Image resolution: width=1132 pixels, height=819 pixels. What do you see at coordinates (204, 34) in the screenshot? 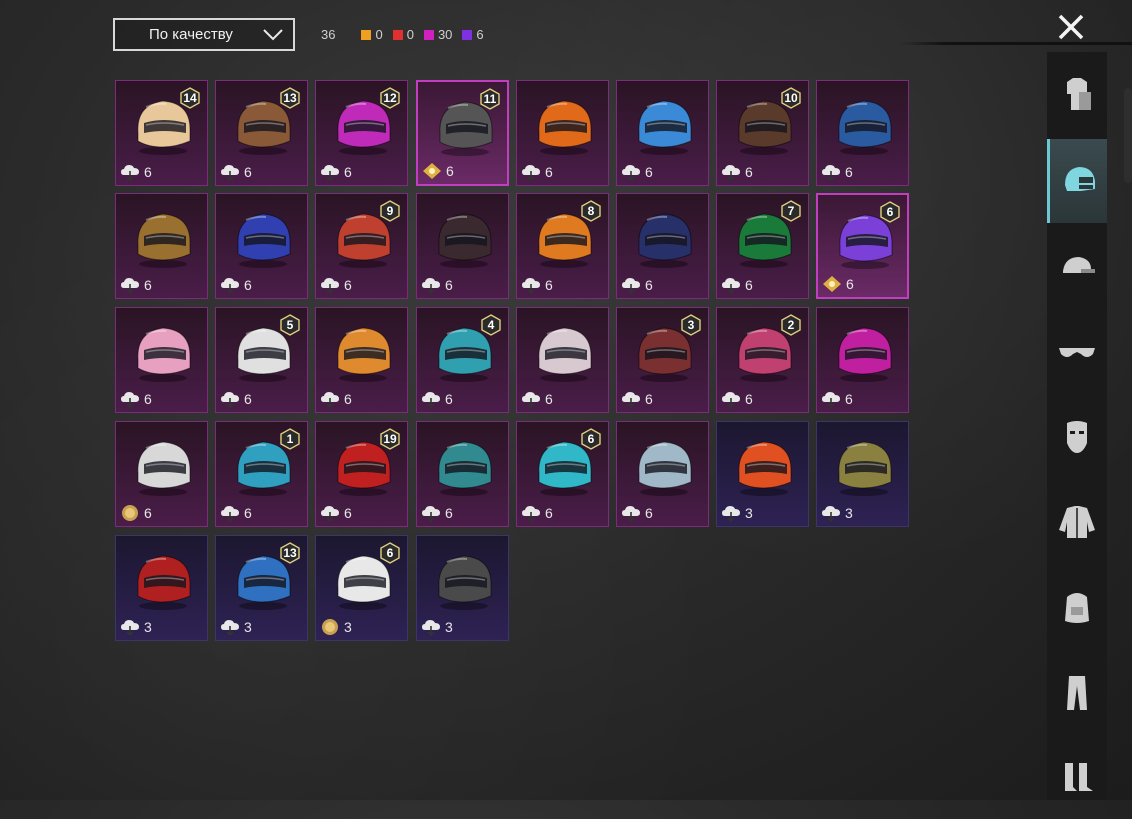
I see `sort-dropdown: По качеству` at bounding box center [204, 34].